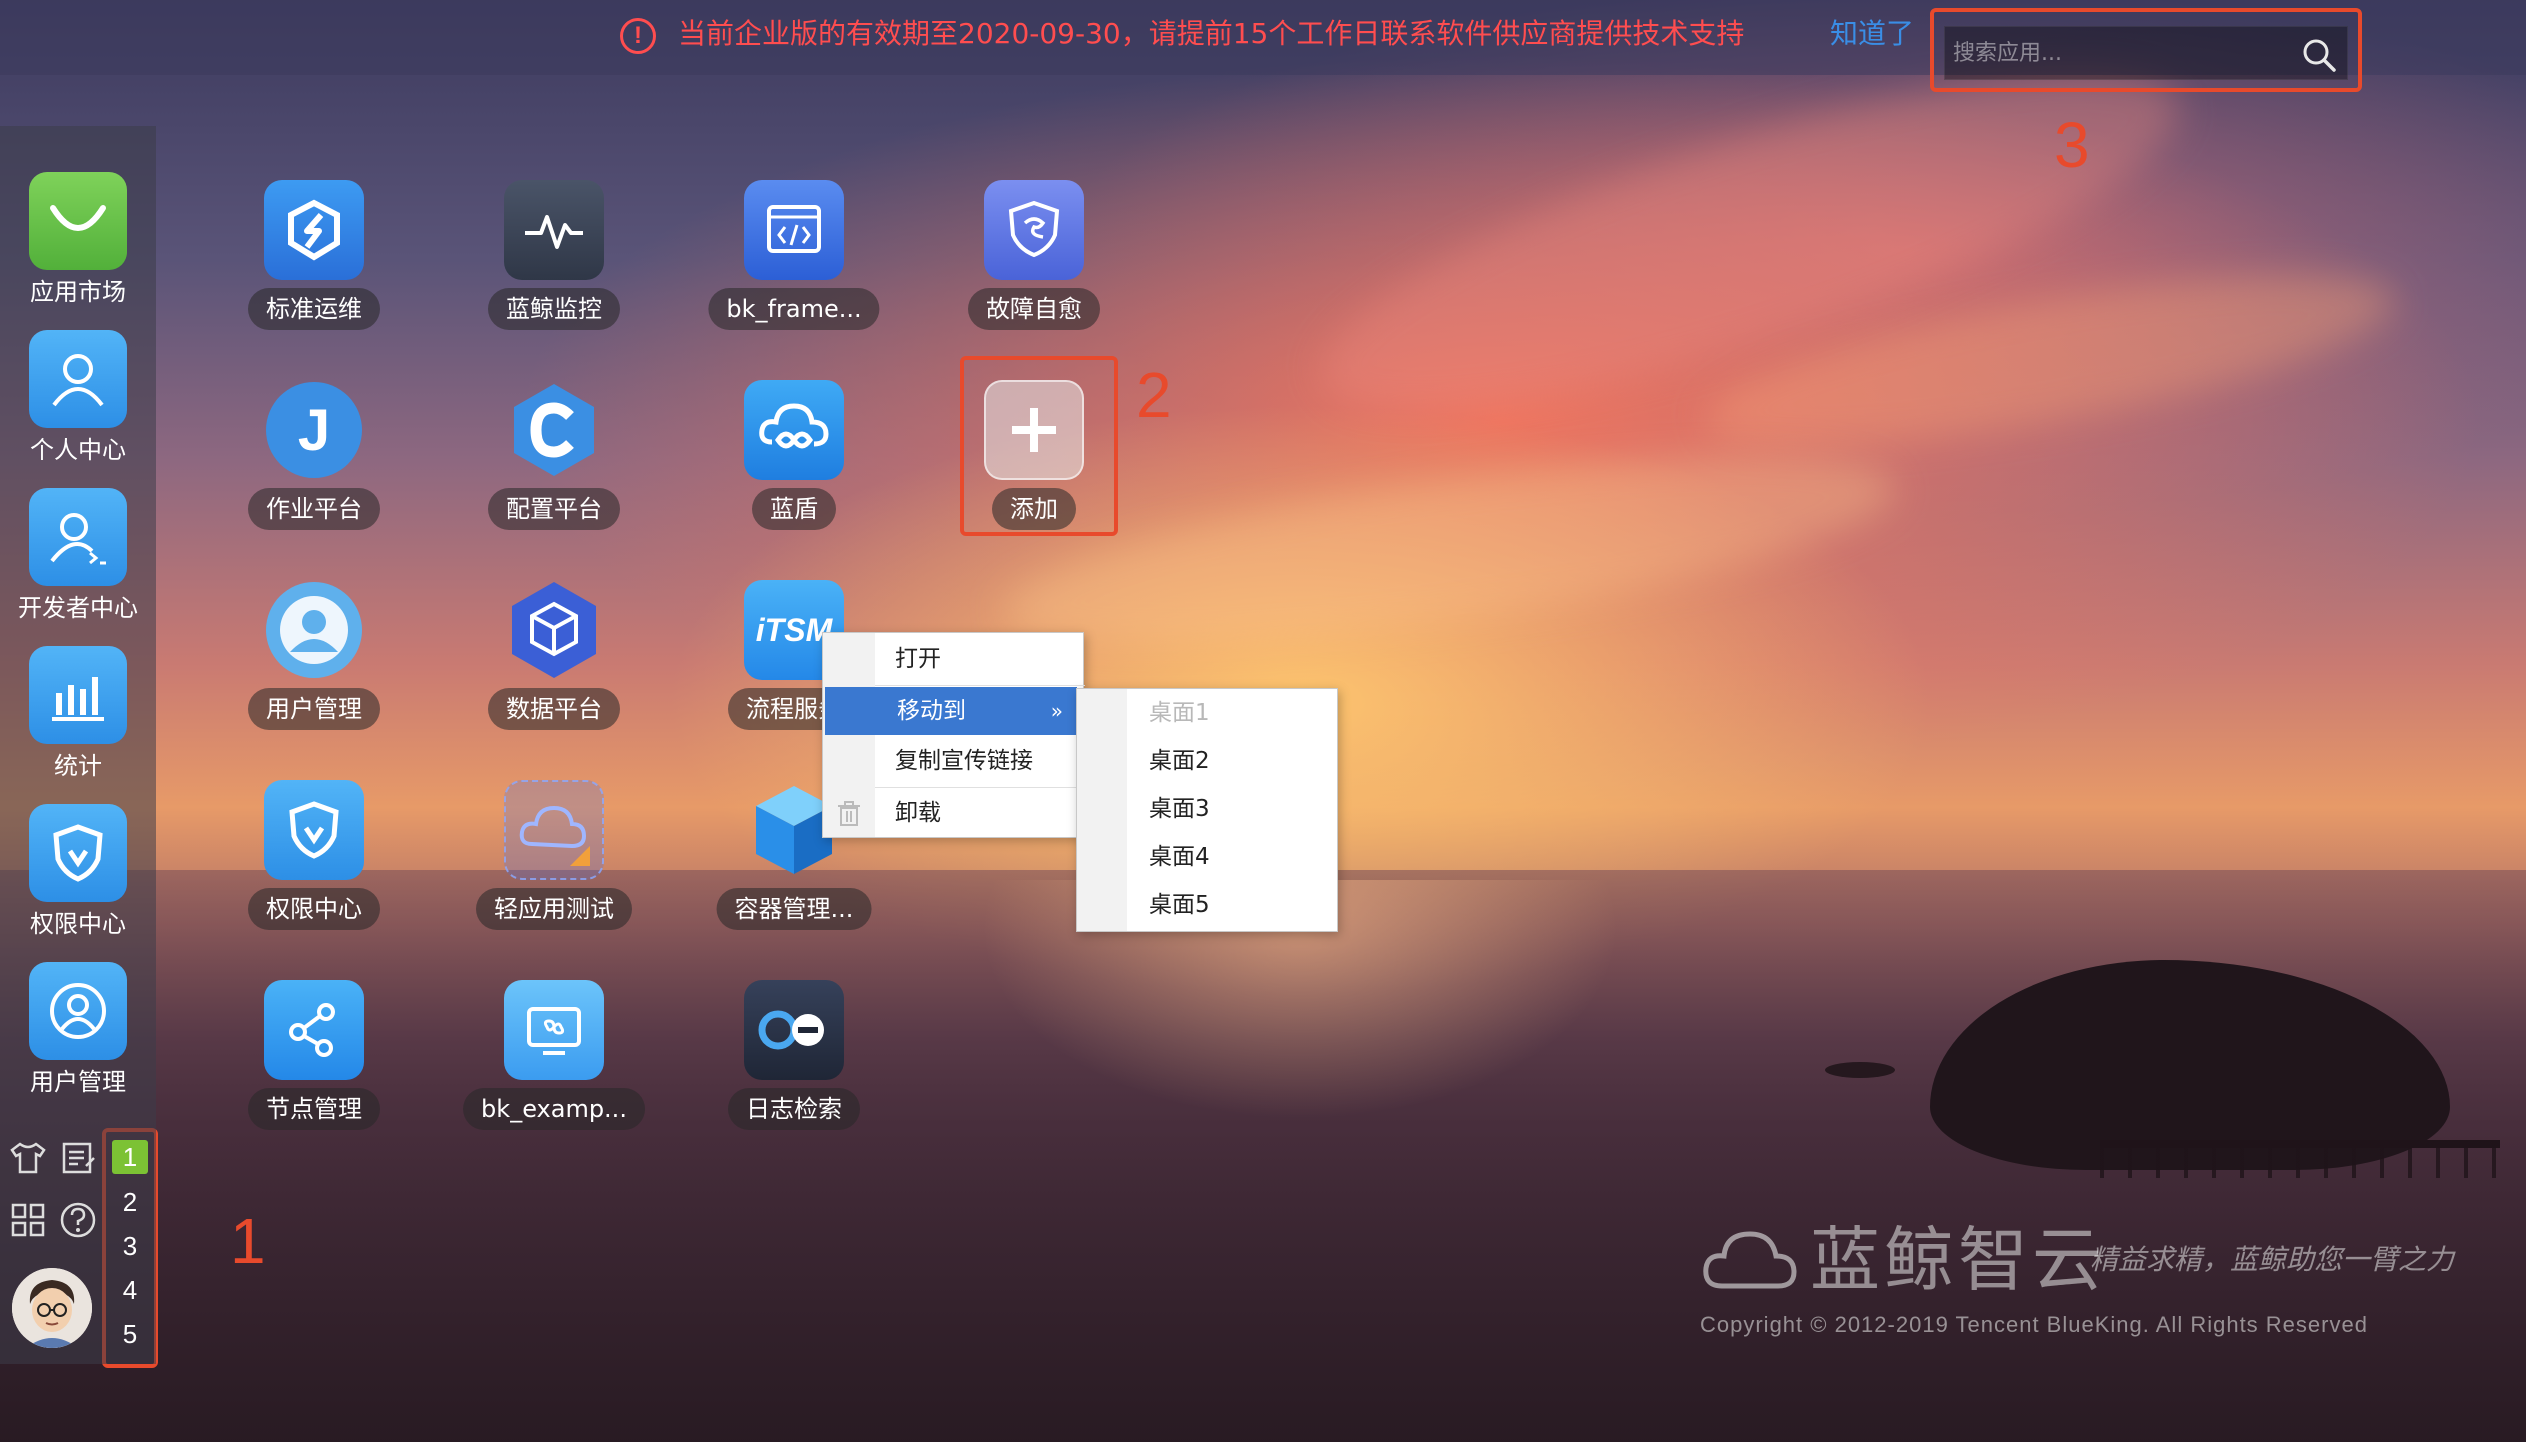 The width and height of the screenshot is (2526, 1442). I want to click on cloud-light-app-icon, so click(554, 830).